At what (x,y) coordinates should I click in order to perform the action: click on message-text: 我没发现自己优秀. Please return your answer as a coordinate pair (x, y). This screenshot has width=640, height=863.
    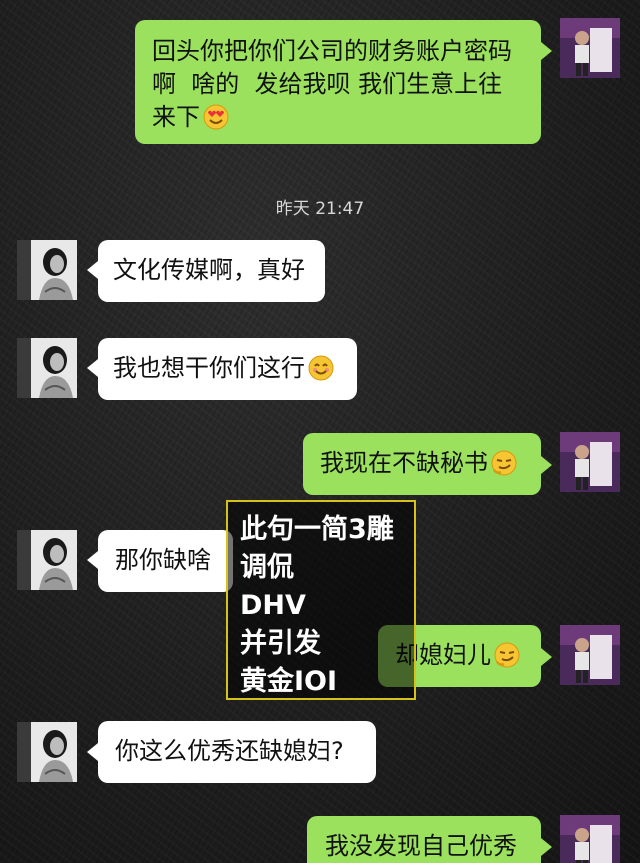
    Looking at the image, I should click on (421, 846).